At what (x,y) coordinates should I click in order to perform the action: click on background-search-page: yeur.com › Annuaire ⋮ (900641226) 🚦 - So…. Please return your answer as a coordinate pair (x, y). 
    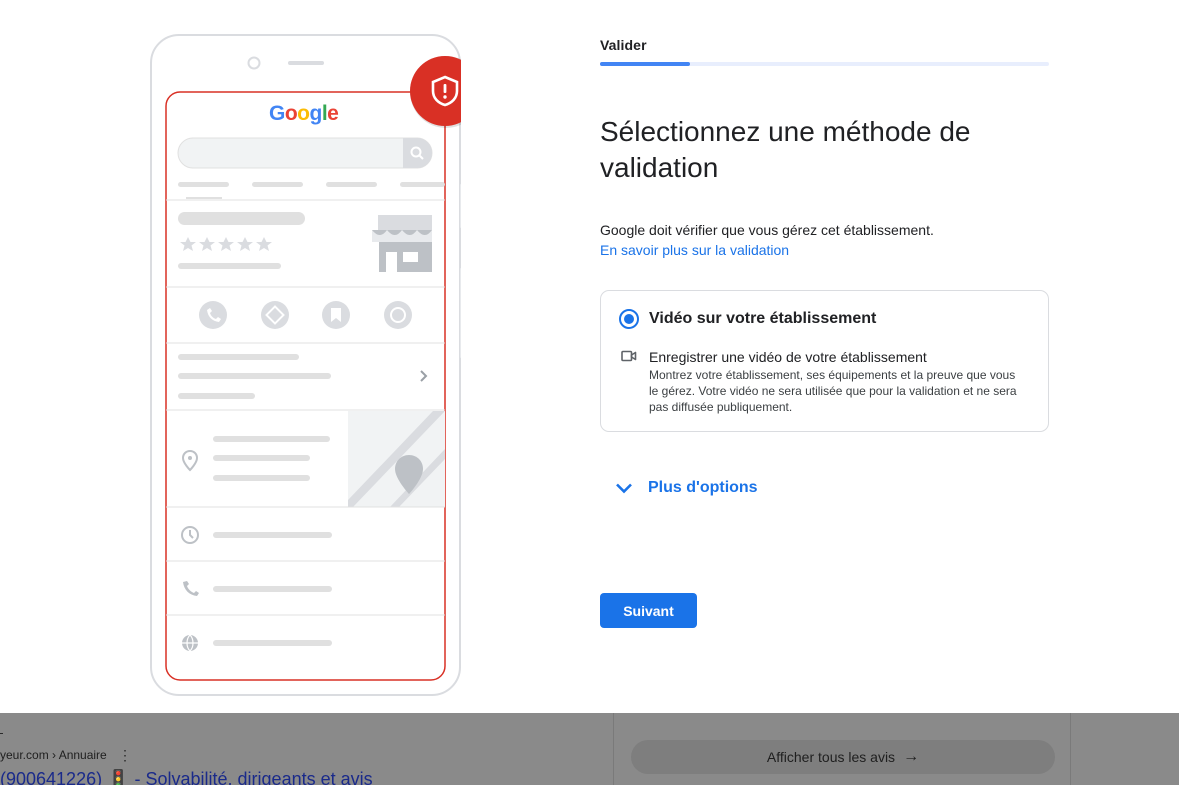
    Looking at the image, I should click on (589, 749).